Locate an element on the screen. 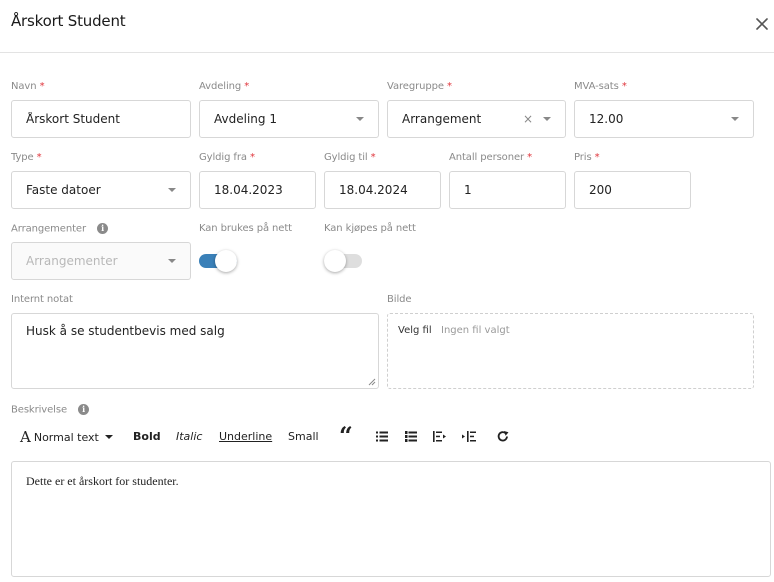  kan-kjopes-toggle is located at coordinates (343, 261).